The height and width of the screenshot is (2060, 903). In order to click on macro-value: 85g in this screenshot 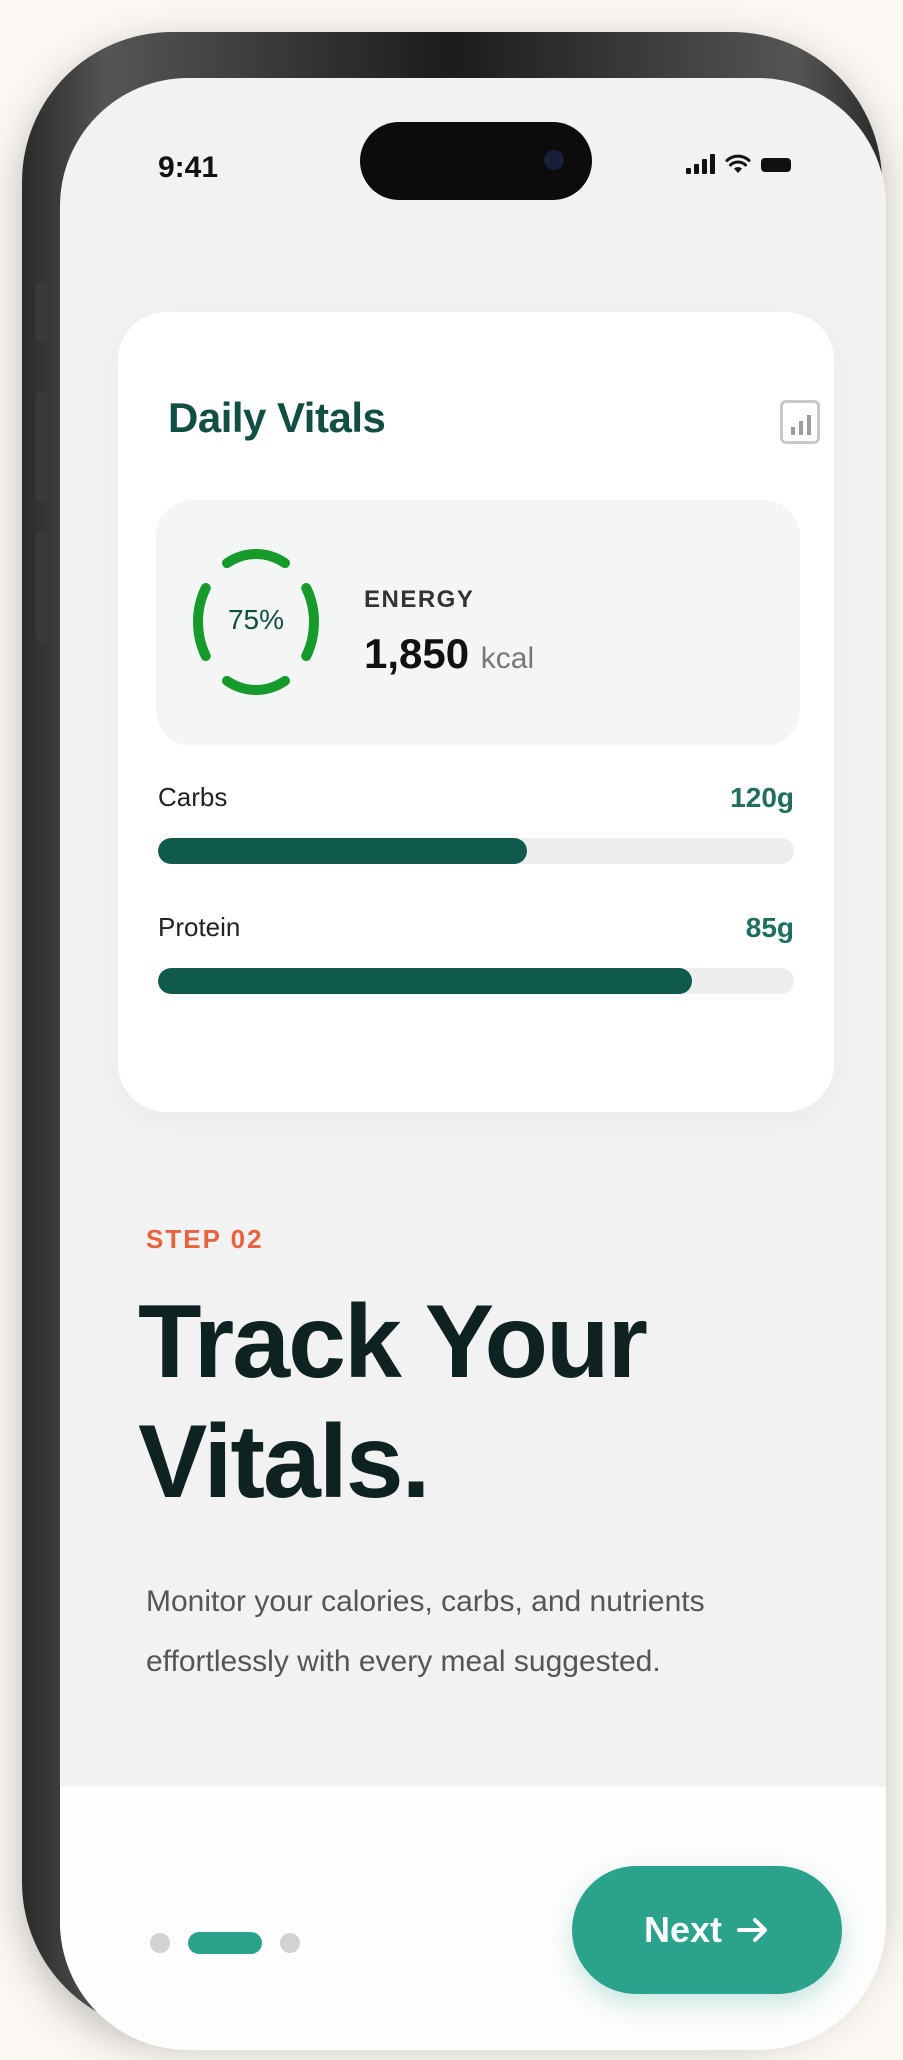, I will do `click(769, 927)`.